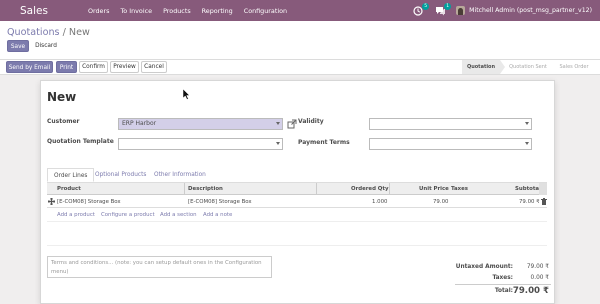 The image size is (600, 304). What do you see at coordinates (186, 94) in the screenshot?
I see `mouse-cursor-icon` at bounding box center [186, 94].